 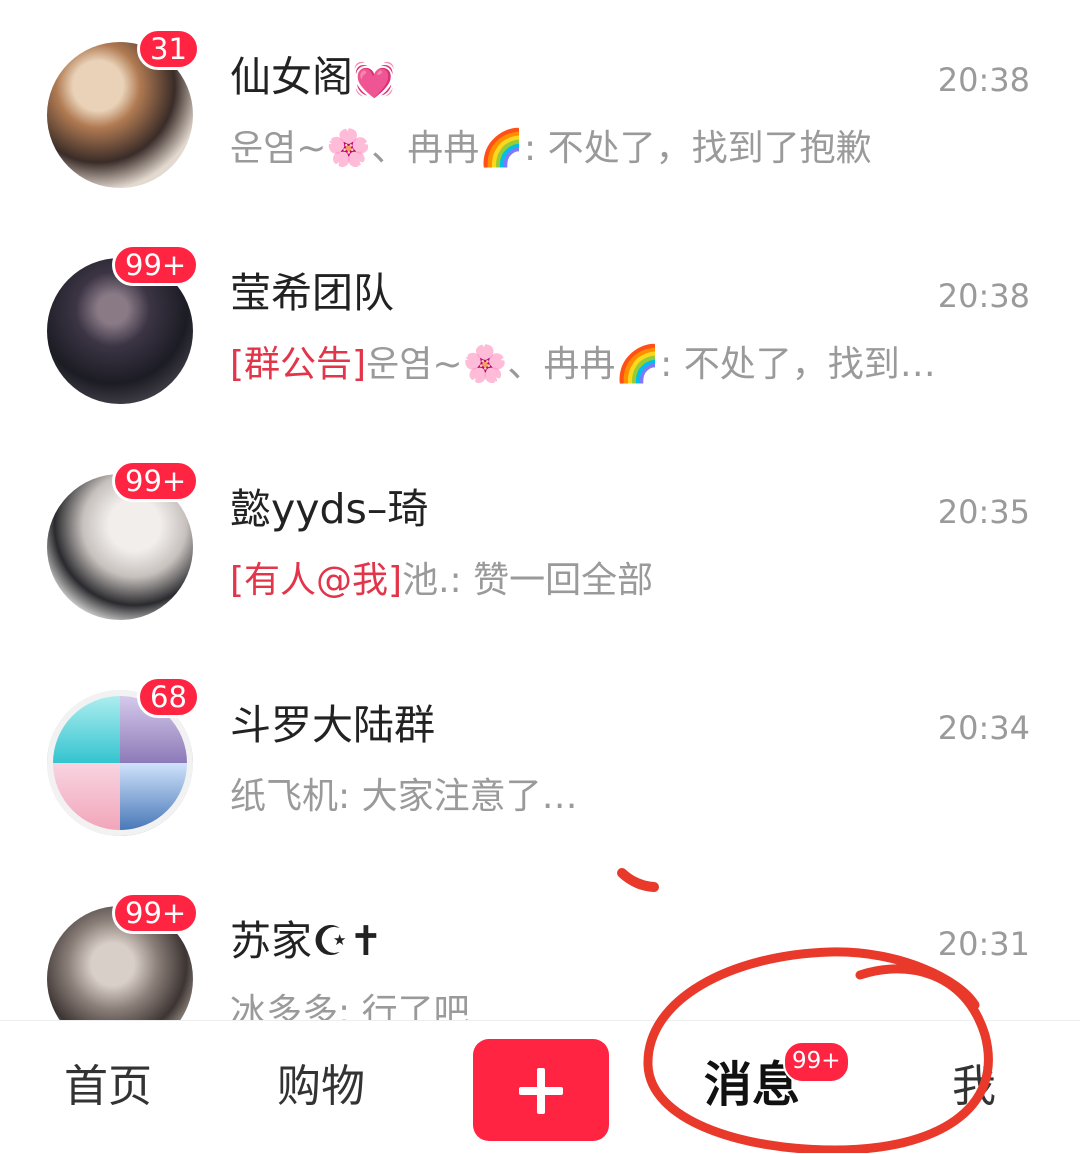 What do you see at coordinates (307, 941) in the screenshot?
I see `chat-title: 苏家☪✝` at bounding box center [307, 941].